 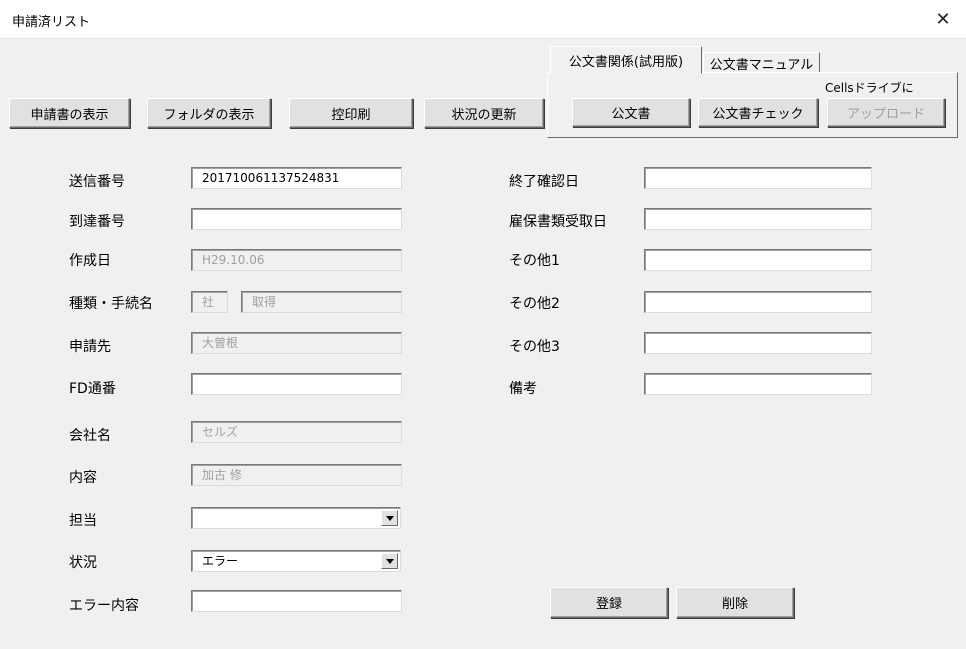 What do you see at coordinates (220, 561) in the screenshot?
I see `status-select-value: エラー` at bounding box center [220, 561].